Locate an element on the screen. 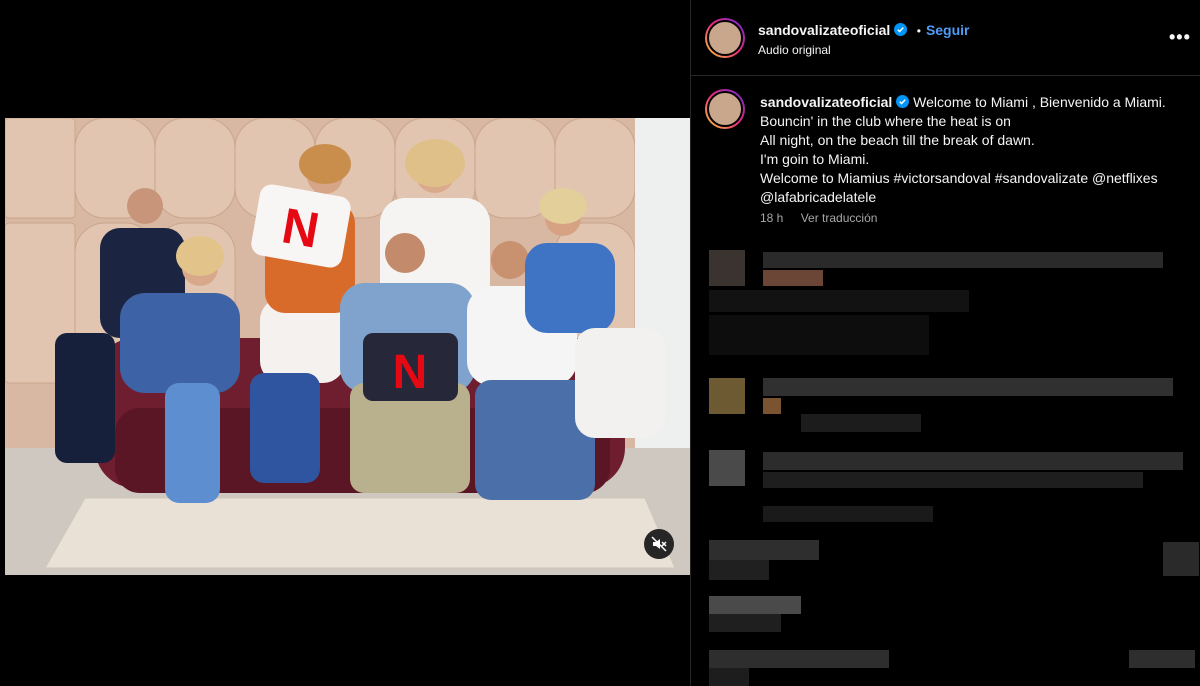 This screenshot has width=1200, height=686. more-options-icon: ••• is located at coordinates (1180, 37).